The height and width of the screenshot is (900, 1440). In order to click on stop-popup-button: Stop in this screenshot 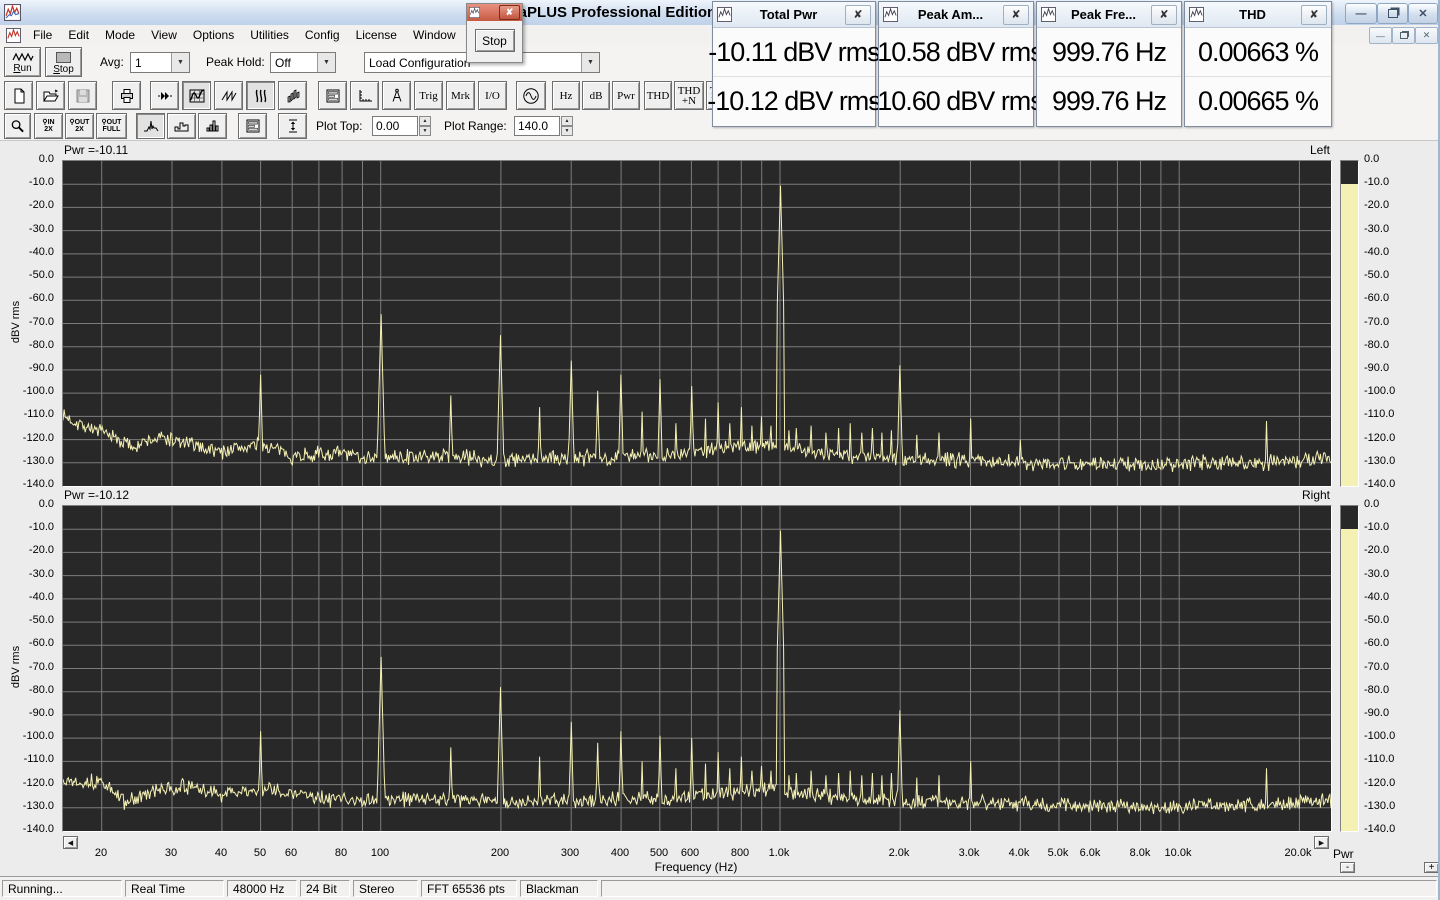, I will do `click(494, 40)`.